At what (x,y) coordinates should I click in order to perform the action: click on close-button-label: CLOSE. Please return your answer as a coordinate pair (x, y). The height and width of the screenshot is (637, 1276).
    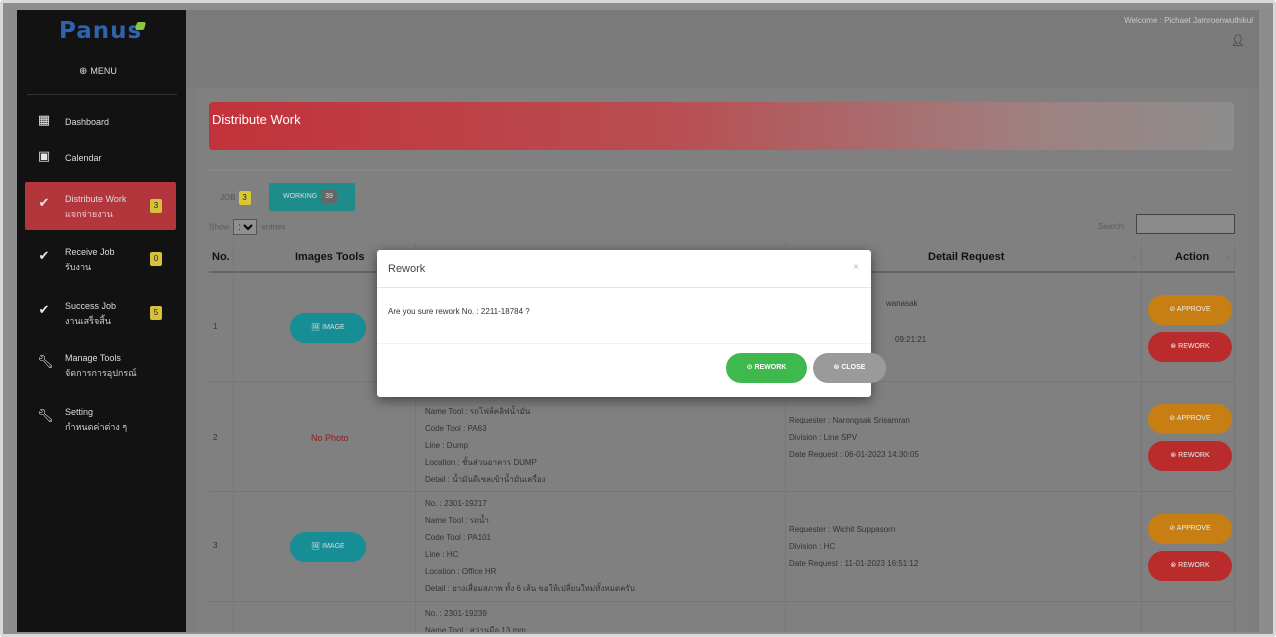
    Looking at the image, I should click on (853, 367).